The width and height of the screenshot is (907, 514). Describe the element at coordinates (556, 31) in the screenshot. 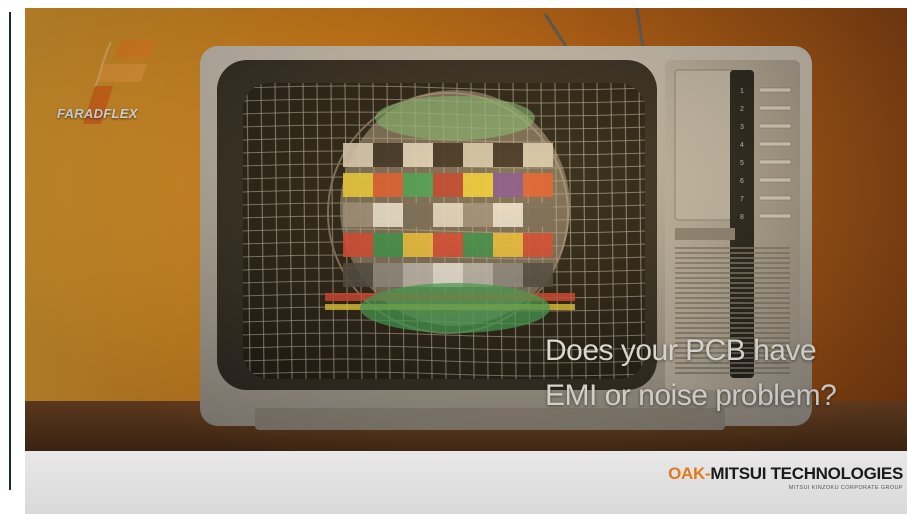

I see `antenna-left` at that location.